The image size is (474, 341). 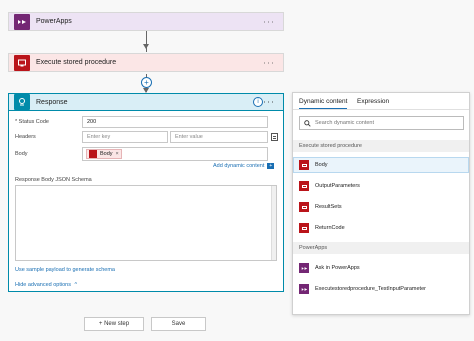 I want to click on hide-advanced-options-link: Hide advanced options ^, so click(x=46, y=285).